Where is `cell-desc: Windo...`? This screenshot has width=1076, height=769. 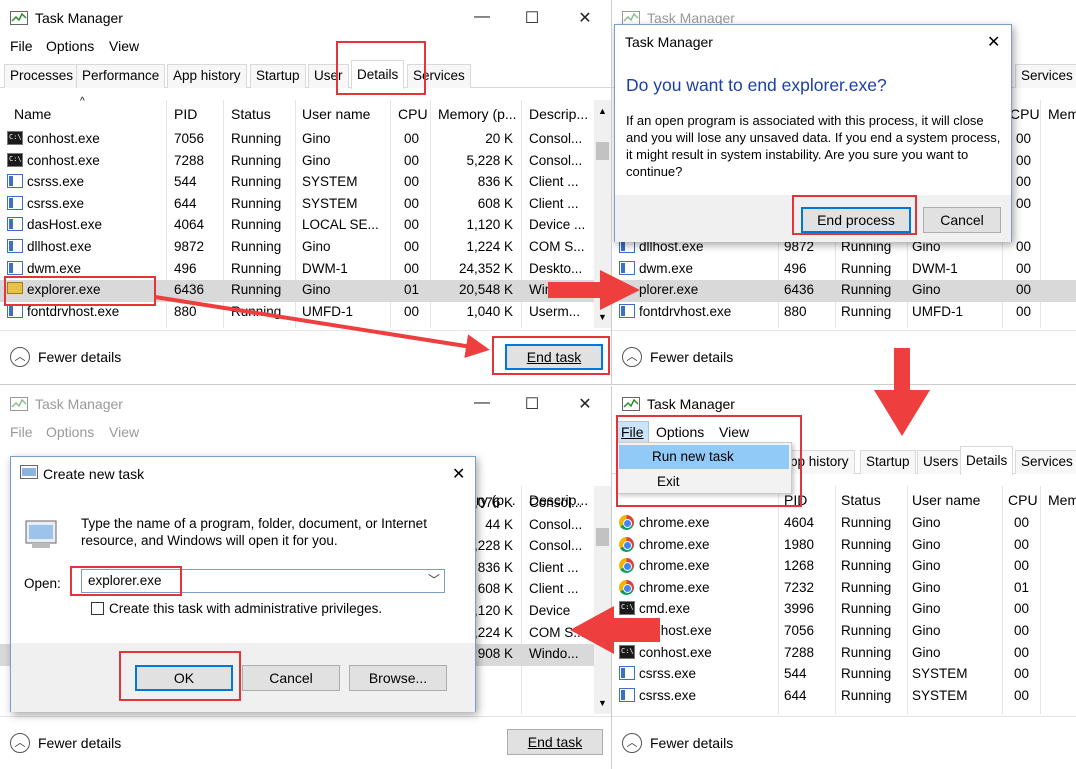
cell-desc: Windo... is located at coordinates (554, 654).